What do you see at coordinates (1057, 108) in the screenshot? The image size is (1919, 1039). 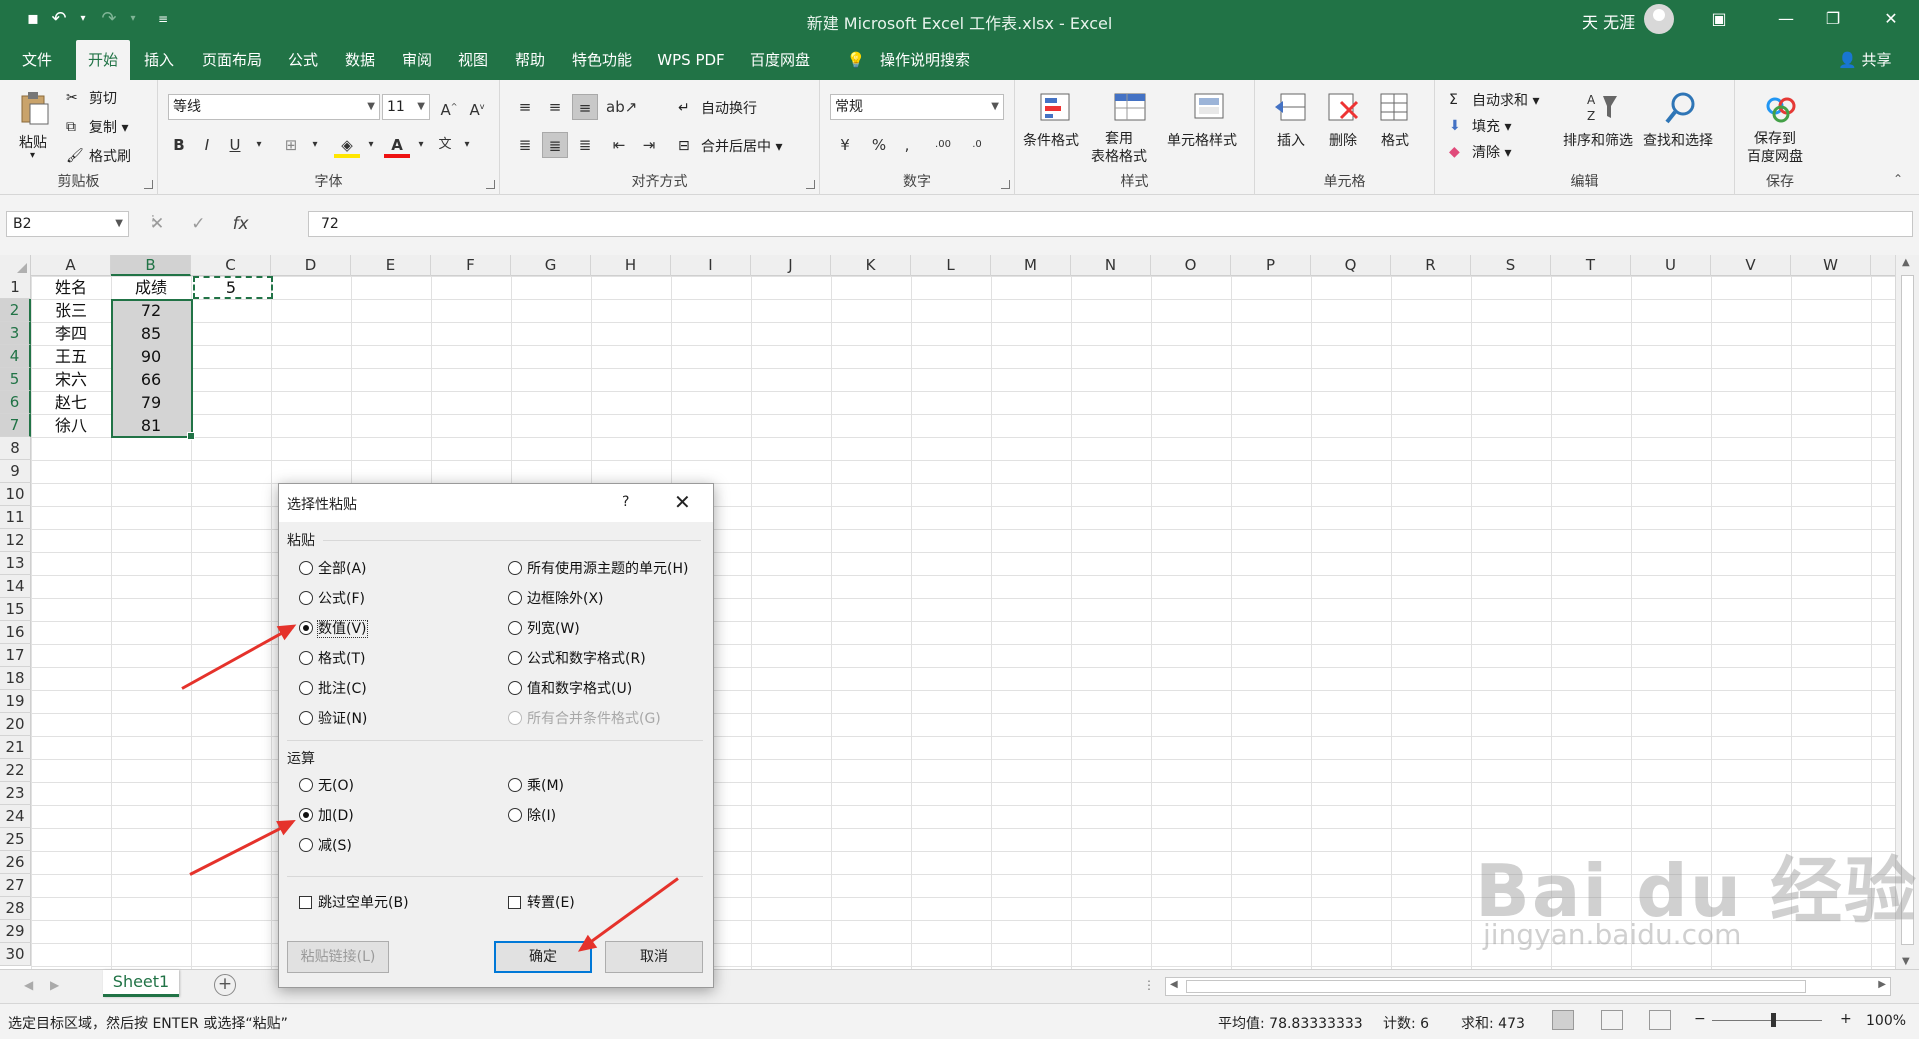 I see `conditional-format-icon` at bounding box center [1057, 108].